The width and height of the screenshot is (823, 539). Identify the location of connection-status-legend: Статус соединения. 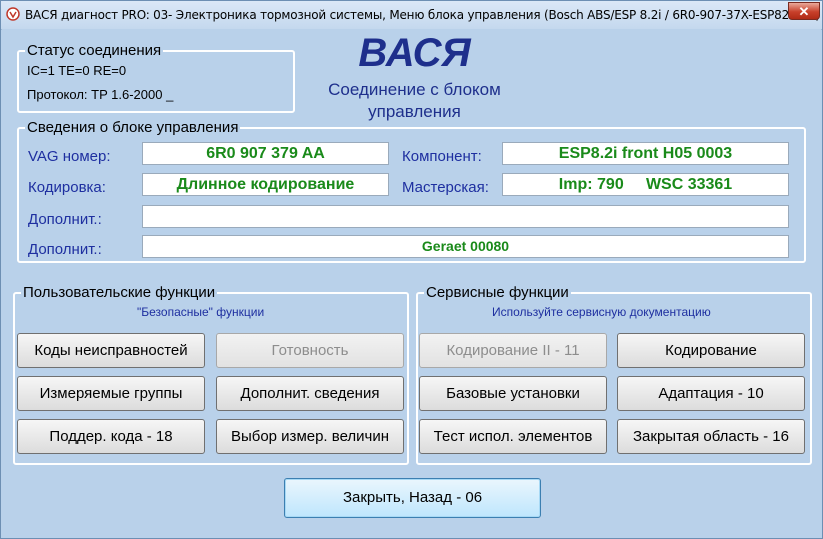
(94, 50).